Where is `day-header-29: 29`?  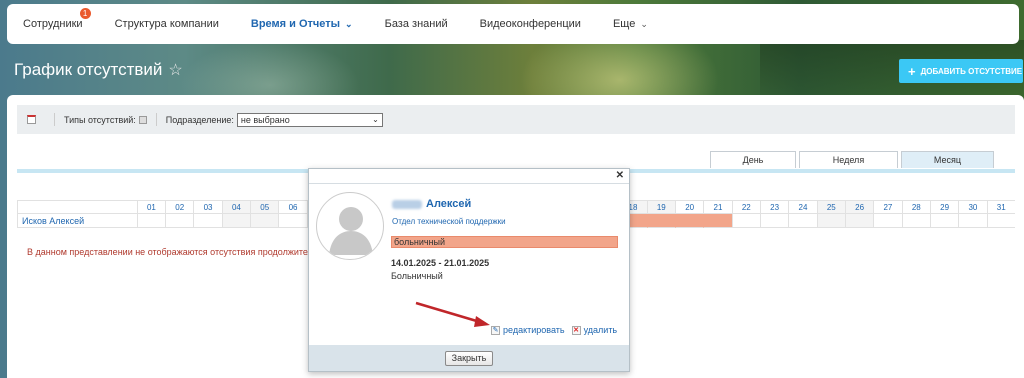
day-header-29: 29 is located at coordinates (944, 207).